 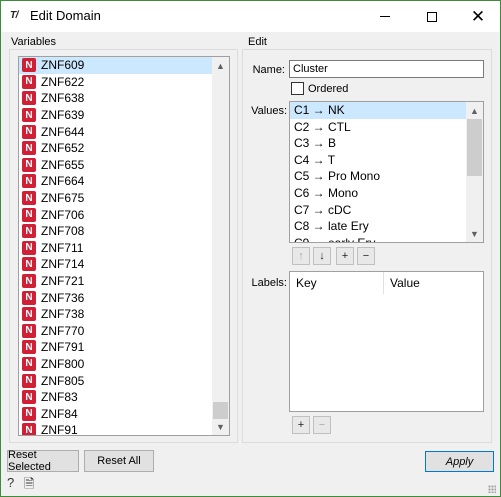 I want to click on maximize-button, so click(x=432, y=16).